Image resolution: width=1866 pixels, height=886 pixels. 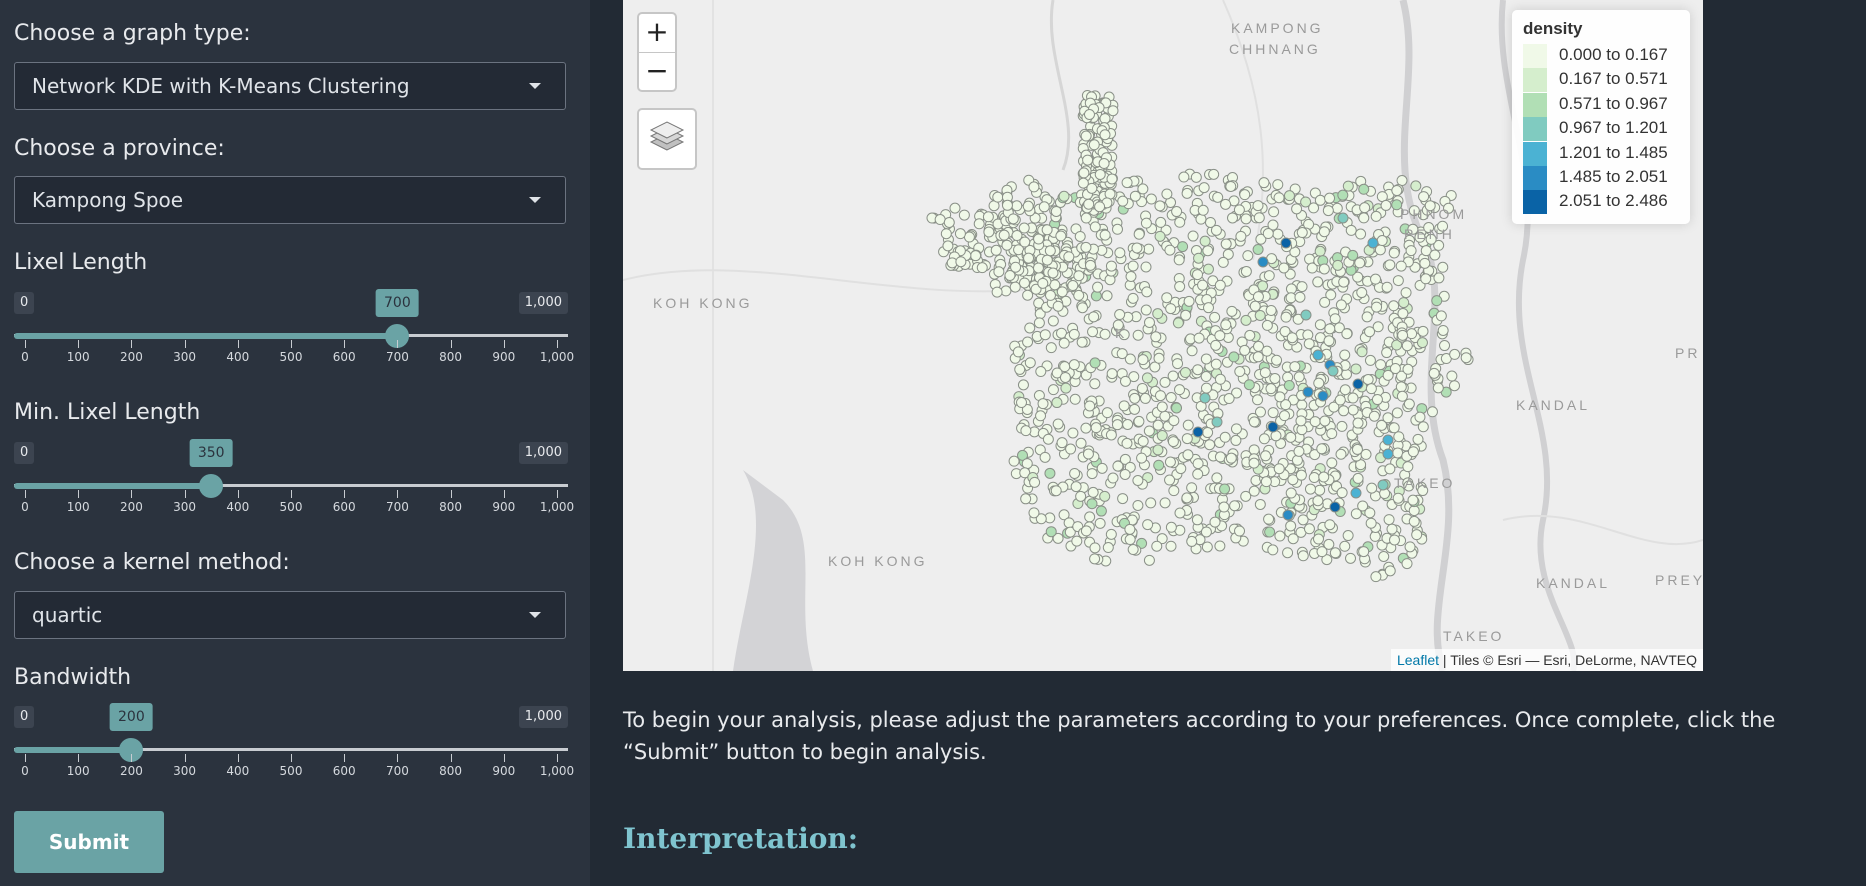 I want to click on legend-label: 0.571 to 0.967, so click(x=1613, y=103).